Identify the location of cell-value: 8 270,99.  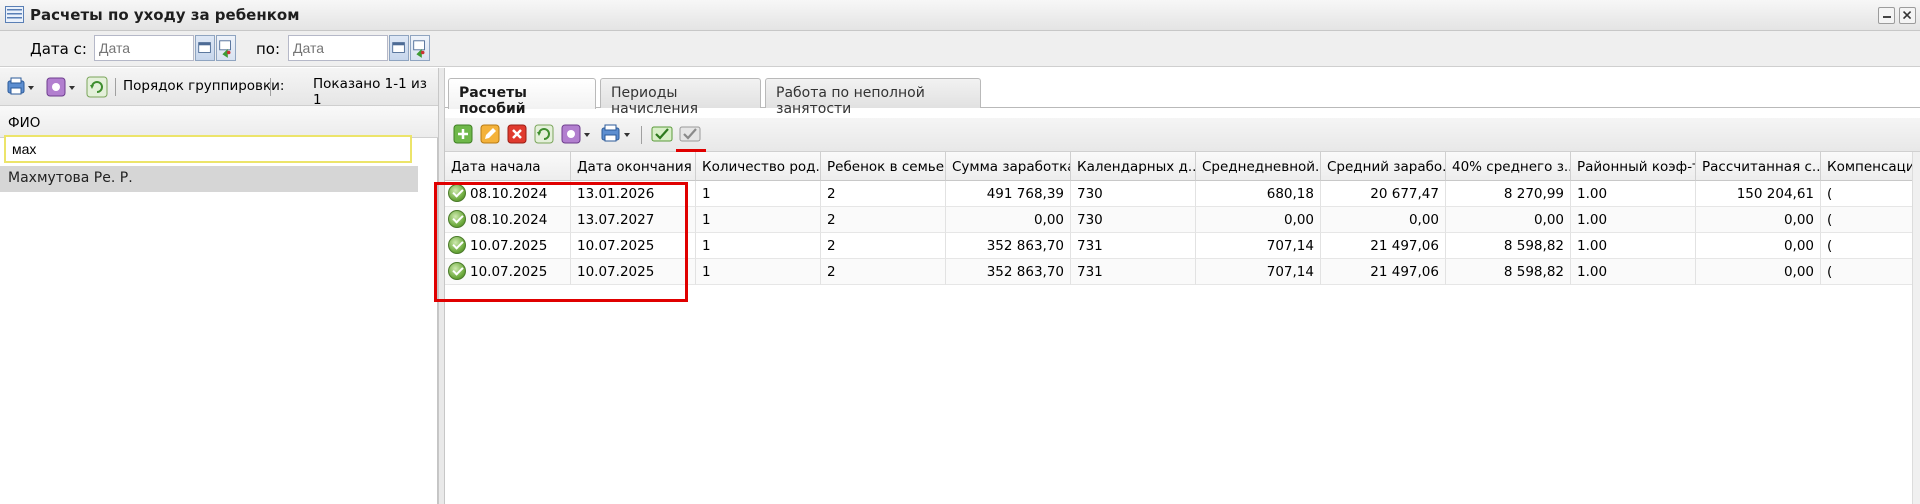
(1533, 194).